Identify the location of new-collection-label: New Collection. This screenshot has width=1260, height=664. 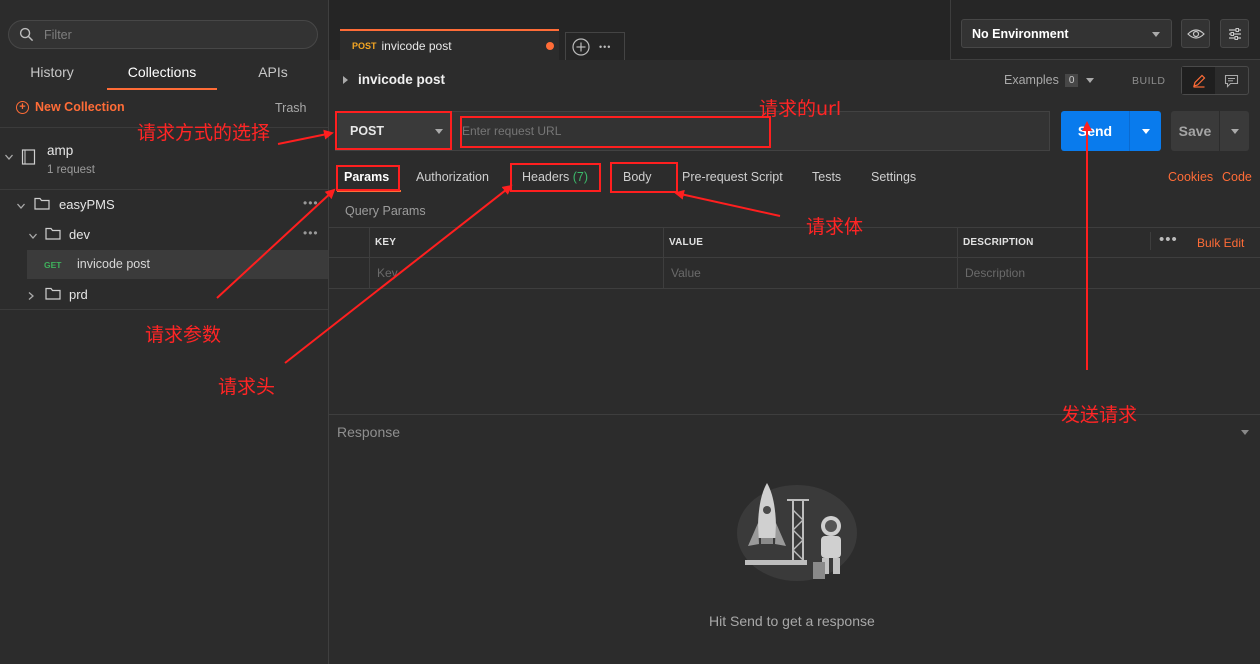
(80, 107).